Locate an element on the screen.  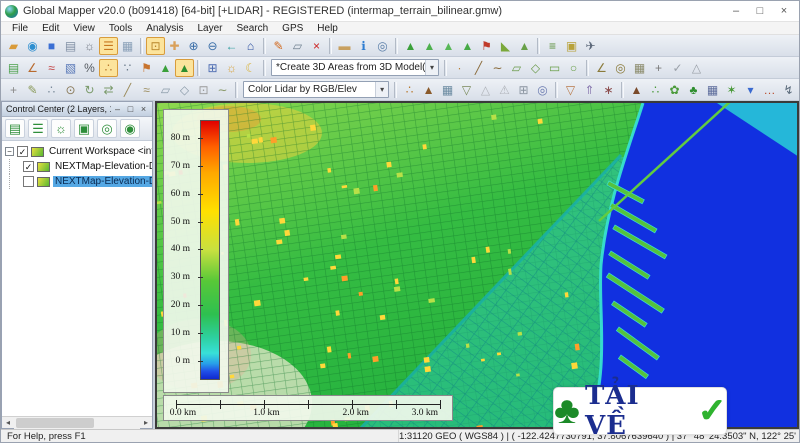
terrain-compare-icon: ▲ is located at coordinates (524, 46).